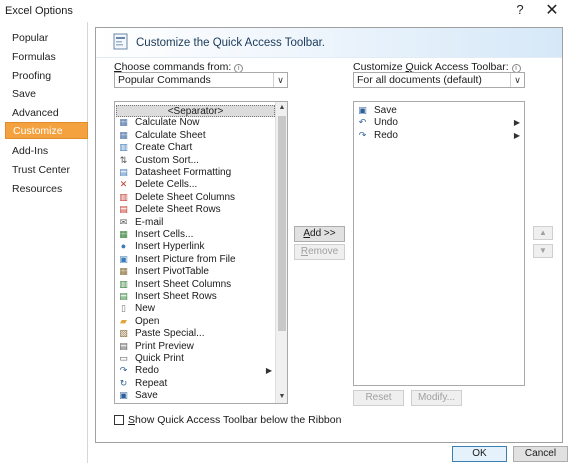 The width and height of the screenshot is (576, 473). I want to click on choose-commands-dropdown: Popular Commands ∨, so click(201, 80).